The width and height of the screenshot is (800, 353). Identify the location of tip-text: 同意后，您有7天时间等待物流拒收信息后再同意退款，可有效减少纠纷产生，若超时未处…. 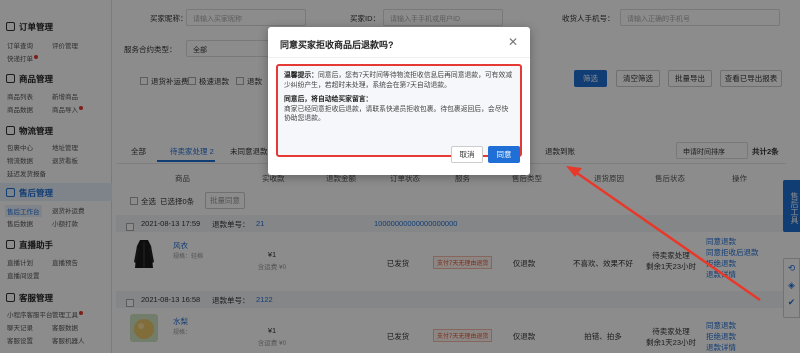
(398, 80).